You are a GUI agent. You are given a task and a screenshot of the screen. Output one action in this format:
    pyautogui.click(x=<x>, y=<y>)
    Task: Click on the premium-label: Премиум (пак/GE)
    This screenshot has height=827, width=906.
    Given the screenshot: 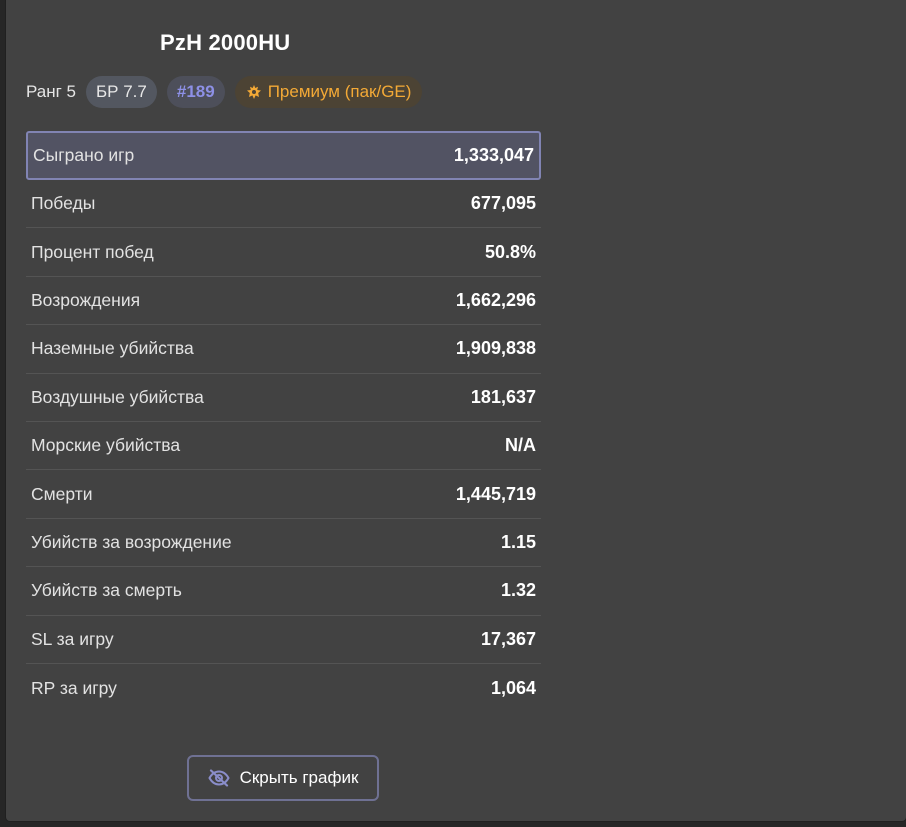 What is the action you would take?
    pyautogui.click(x=339, y=91)
    